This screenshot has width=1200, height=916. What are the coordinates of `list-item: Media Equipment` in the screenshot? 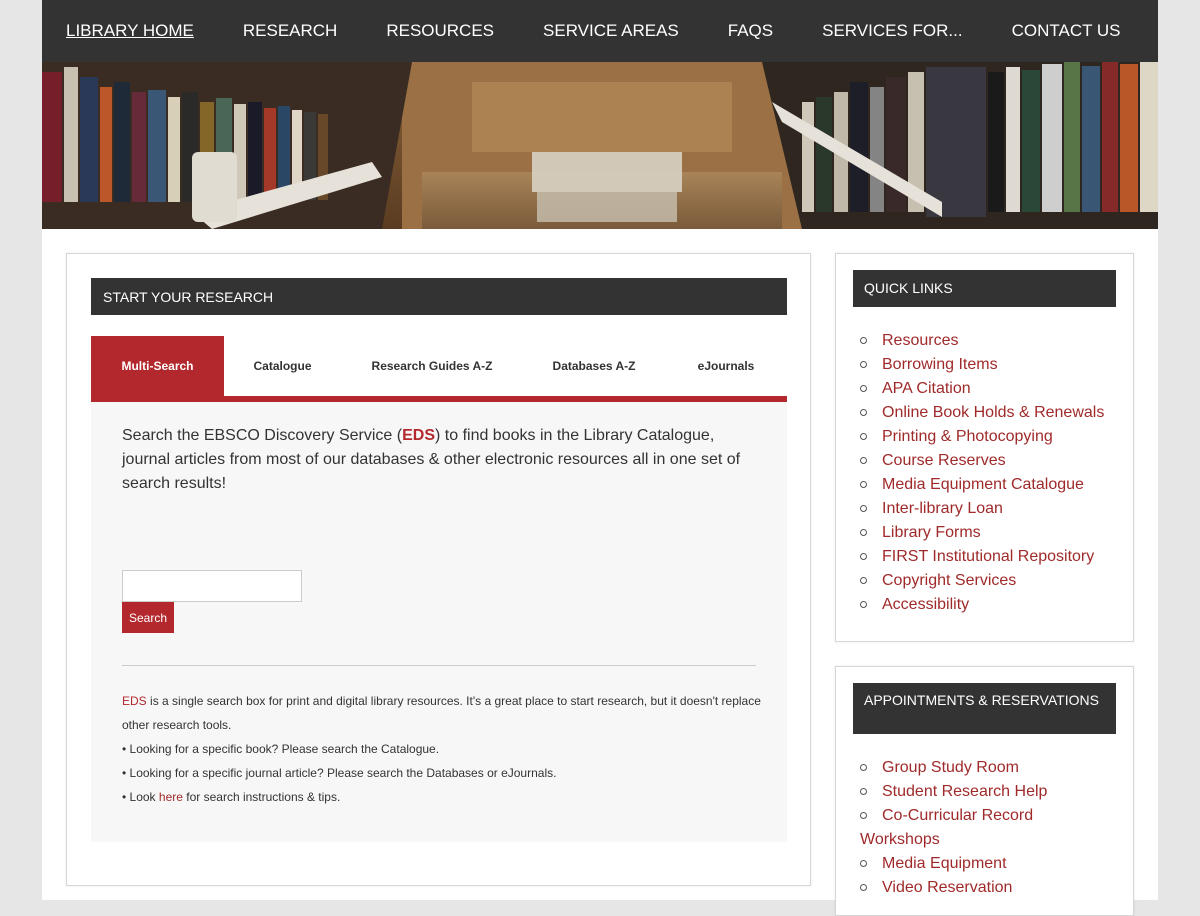 It's located at (953, 864).